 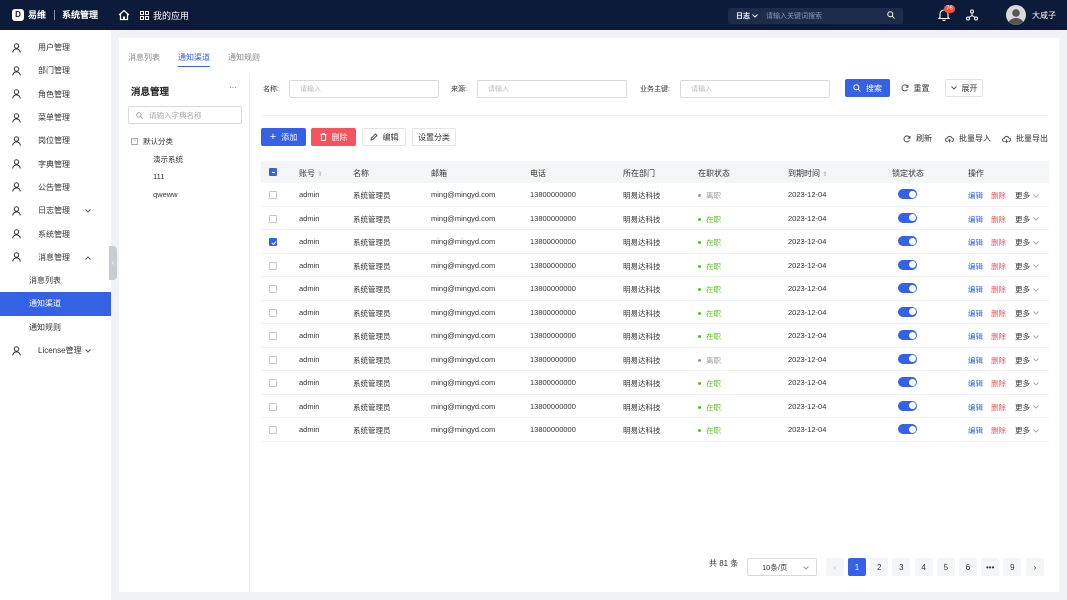 I want to click on tab-notify-channel: 通知渠道, so click(x=194, y=59).